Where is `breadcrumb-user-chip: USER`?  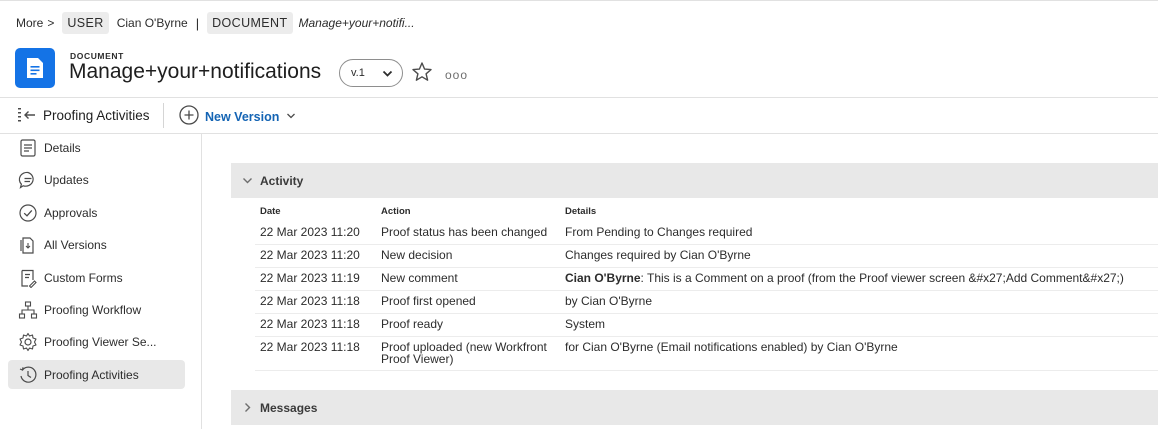 breadcrumb-user-chip: USER is located at coordinates (85, 23).